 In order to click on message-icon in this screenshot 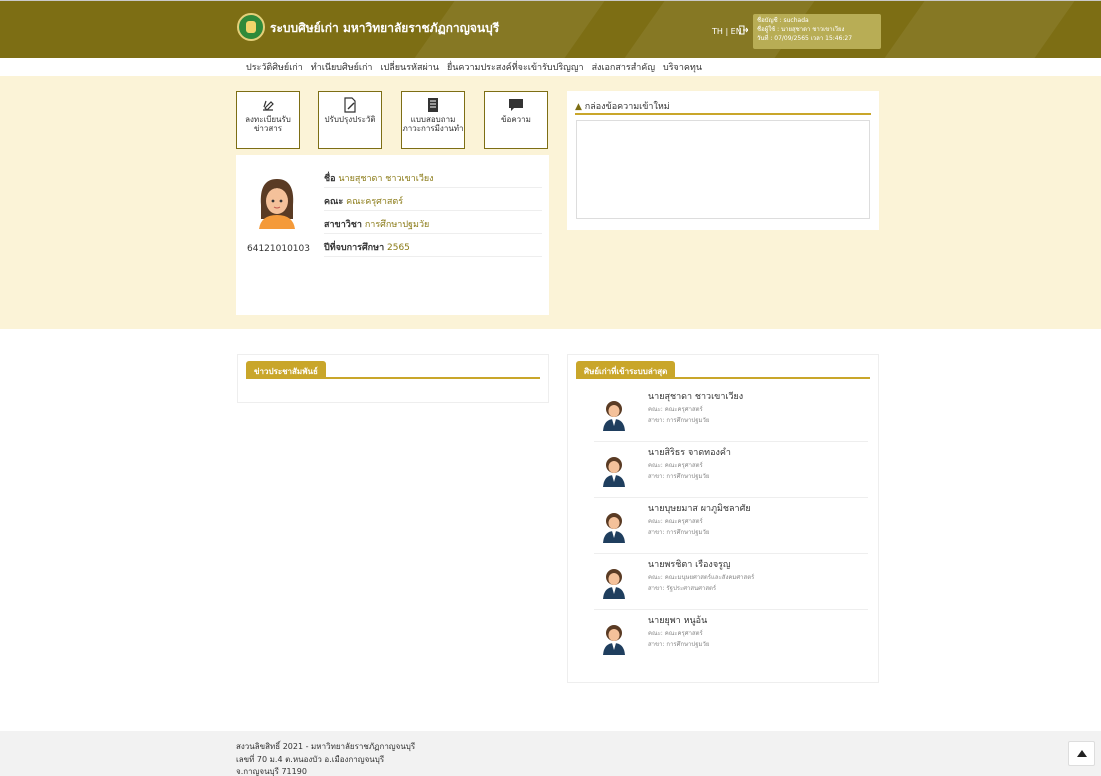, I will do `click(516, 105)`.